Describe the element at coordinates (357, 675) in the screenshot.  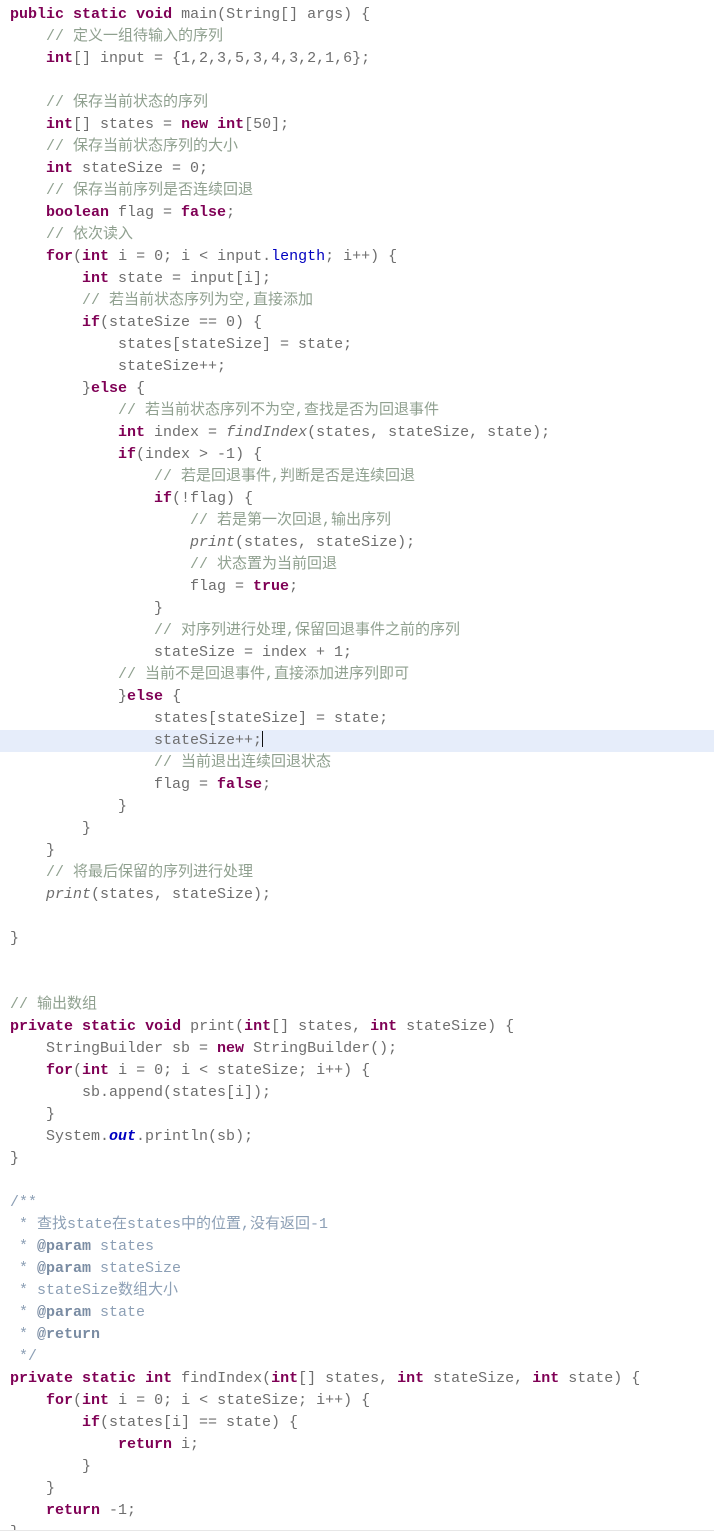
I see `code-line: // 当前不是回退事件,直接添加进序列即可` at that location.